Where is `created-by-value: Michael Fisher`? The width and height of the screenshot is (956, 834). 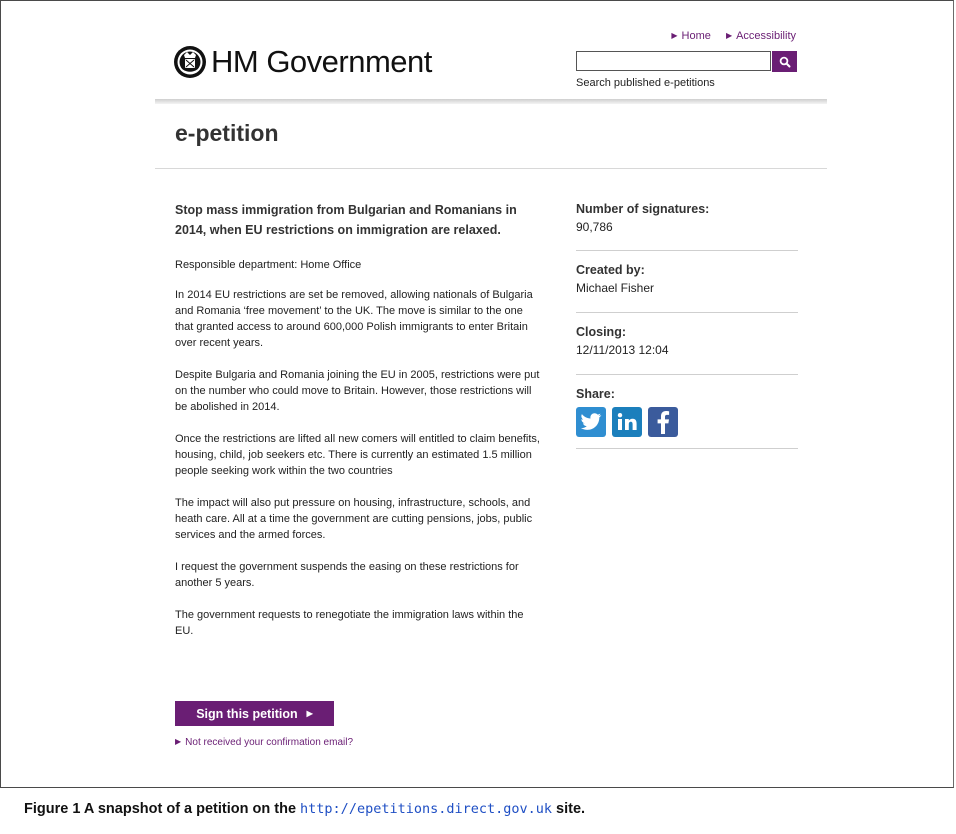 created-by-value: Michael Fisher is located at coordinates (615, 288).